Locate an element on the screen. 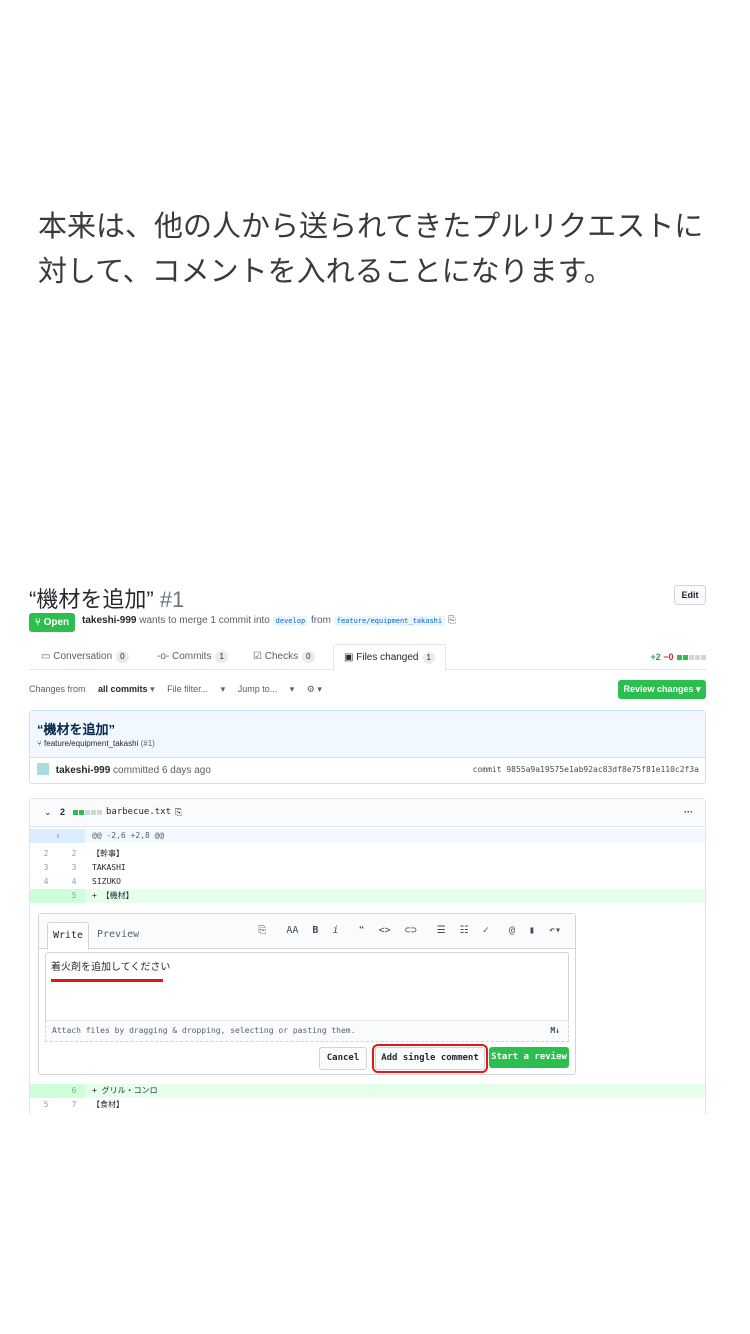 This screenshot has width=750, height=1334. changes-from-dropdown: Changes from all commits ▾ is located at coordinates (92, 689).